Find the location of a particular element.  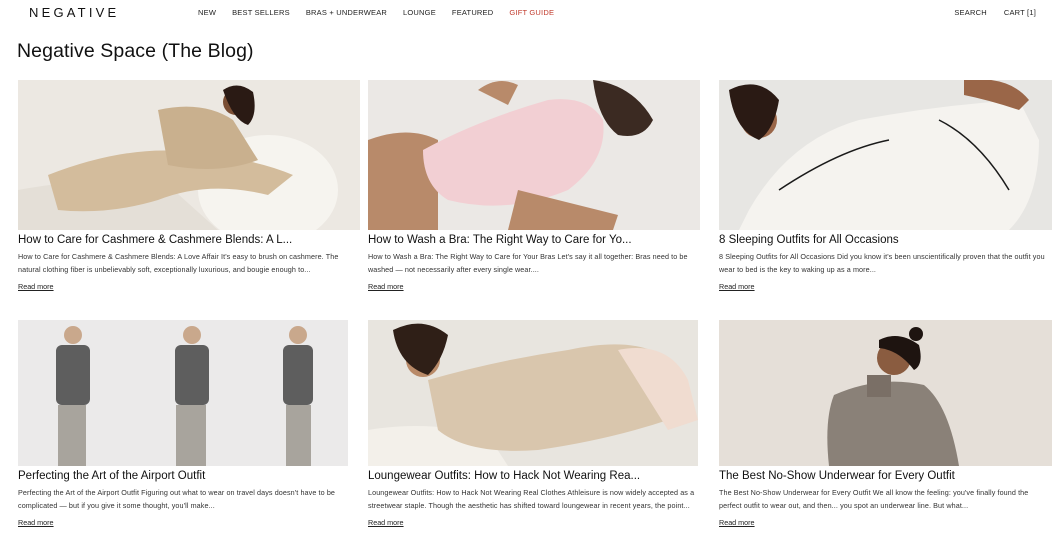

post-image-cashmere is located at coordinates (189, 155).